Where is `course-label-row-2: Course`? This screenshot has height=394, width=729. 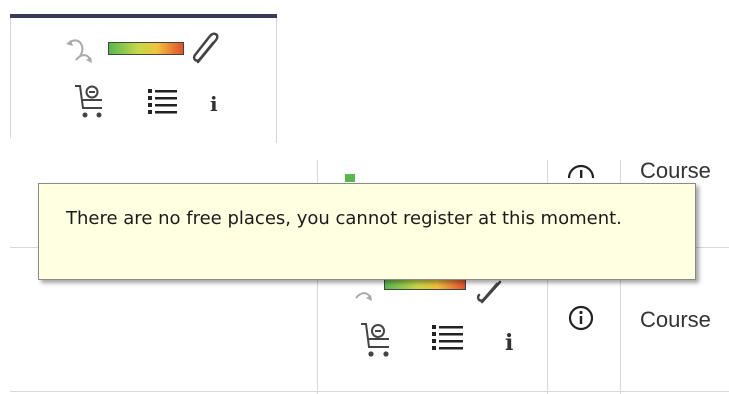 course-label-row-2: Course is located at coordinates (675, 320).